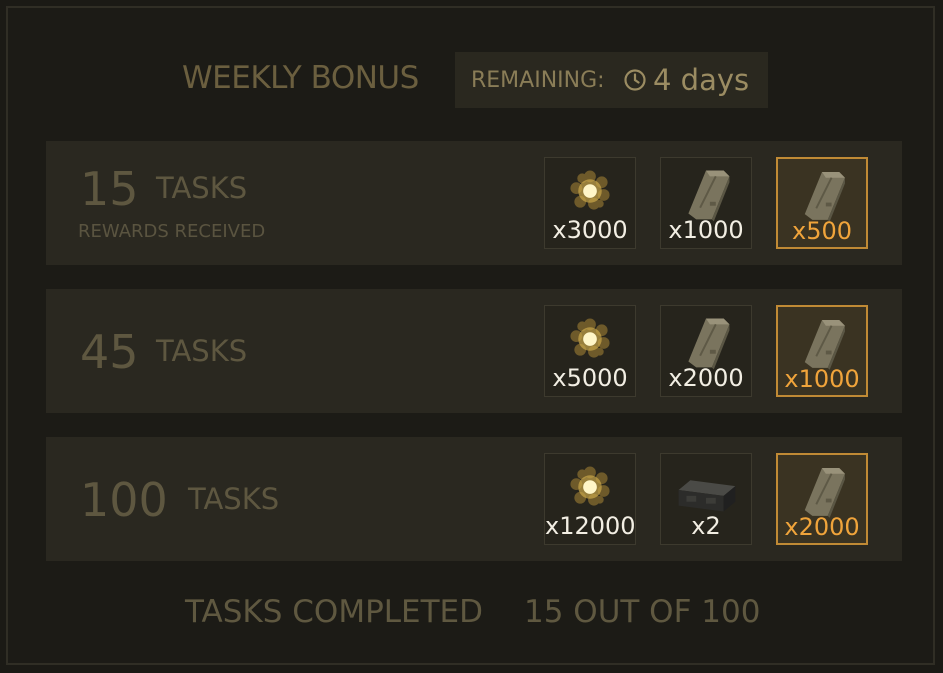 The height and width of the screenshot is (673, 943). What do you see at coordinates (590, 526) in the screenshot?
I see `reward-quantity: x12000` at bounding box center [590, 526].